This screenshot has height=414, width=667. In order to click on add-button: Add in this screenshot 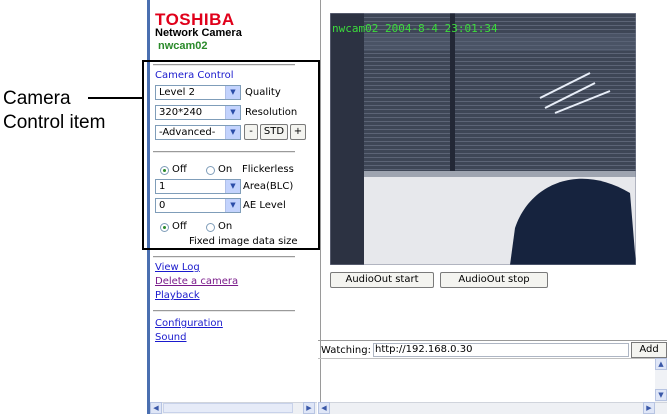, I will do `click(649, 350)`.